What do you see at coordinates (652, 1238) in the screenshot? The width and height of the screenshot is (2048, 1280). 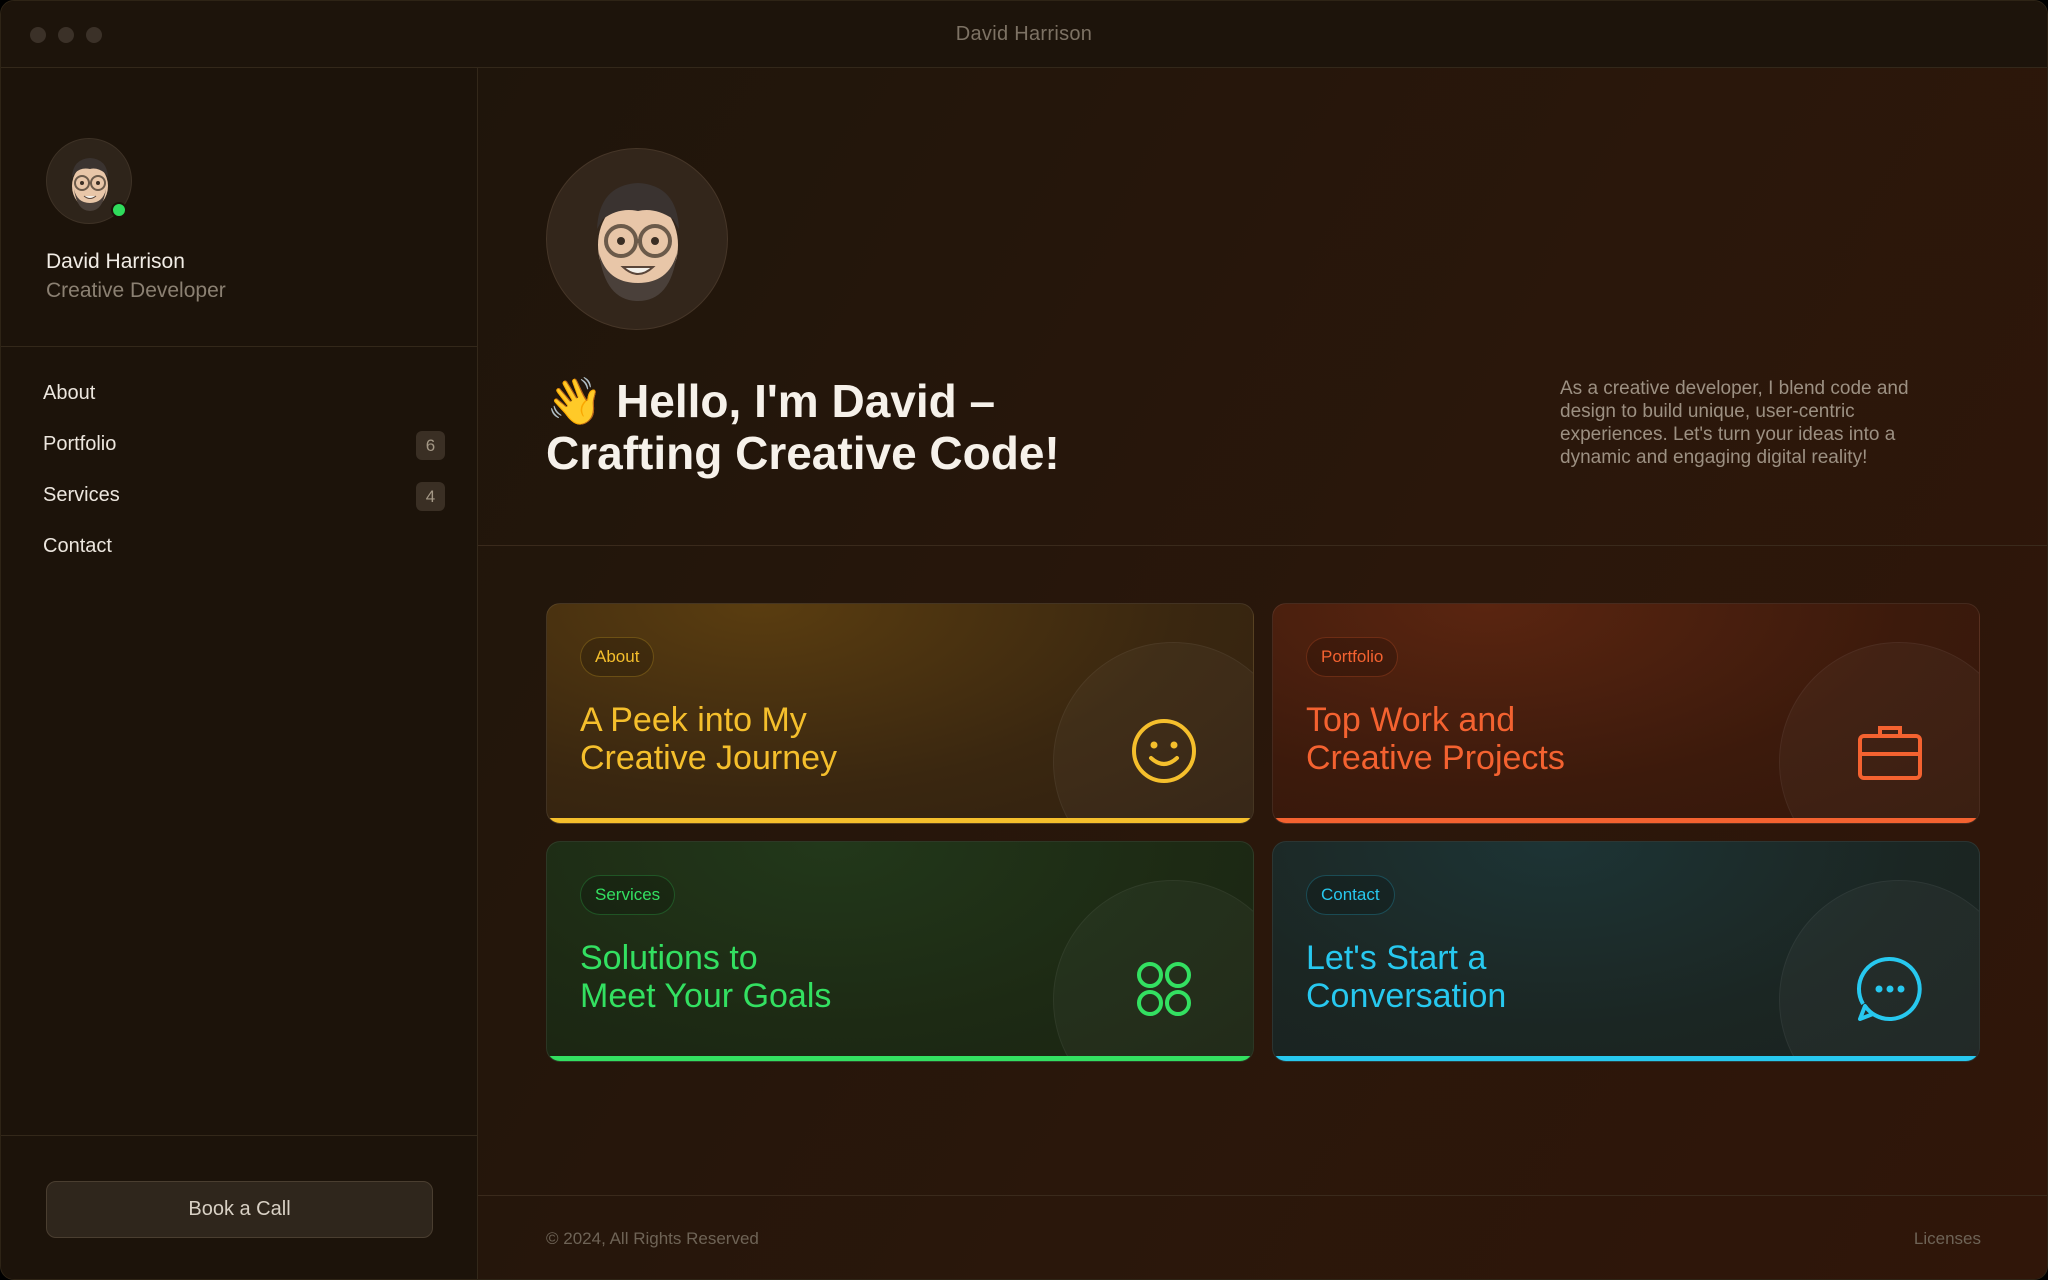 I see `copyright-text: © 2024, All Rights Reserved` at bounding box center [652, 1238].